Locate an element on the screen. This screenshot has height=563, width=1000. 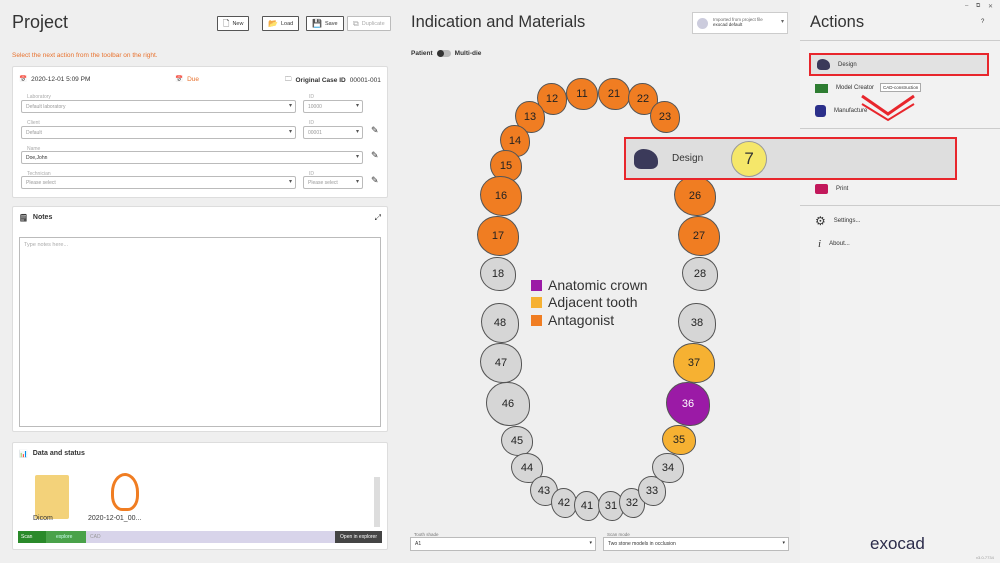
legend-label: Anatomic crown is located at coordinates (598, 285).